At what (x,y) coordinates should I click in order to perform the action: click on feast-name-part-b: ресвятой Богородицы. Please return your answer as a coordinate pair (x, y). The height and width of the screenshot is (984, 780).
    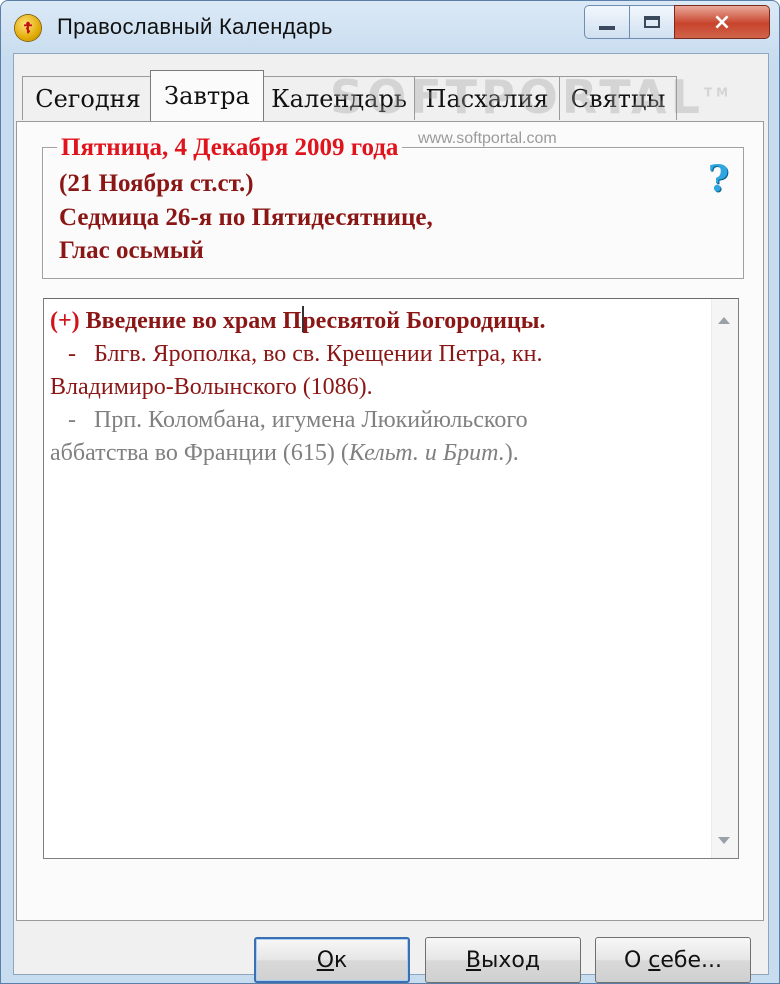
    Looking at the image, I should click on (421, 321).